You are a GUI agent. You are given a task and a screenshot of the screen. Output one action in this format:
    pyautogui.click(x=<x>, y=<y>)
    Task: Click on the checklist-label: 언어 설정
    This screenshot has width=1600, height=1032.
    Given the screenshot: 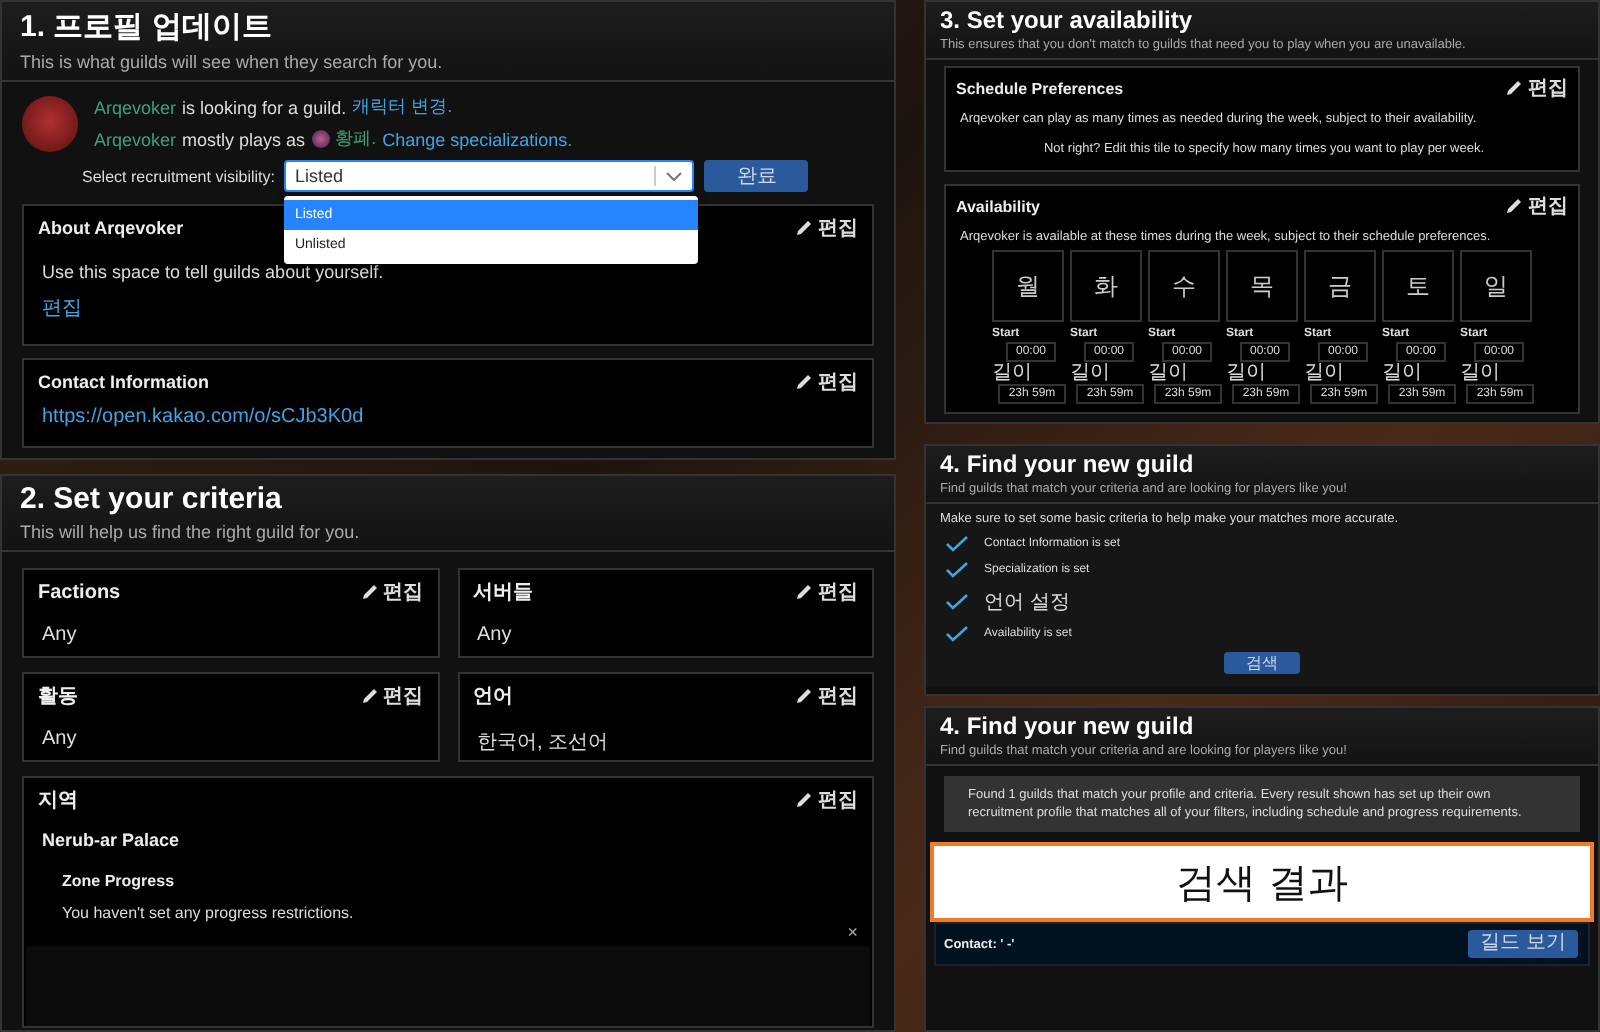 What is the action you would take?
    pyautogui.click(x=1027, y=603)
    